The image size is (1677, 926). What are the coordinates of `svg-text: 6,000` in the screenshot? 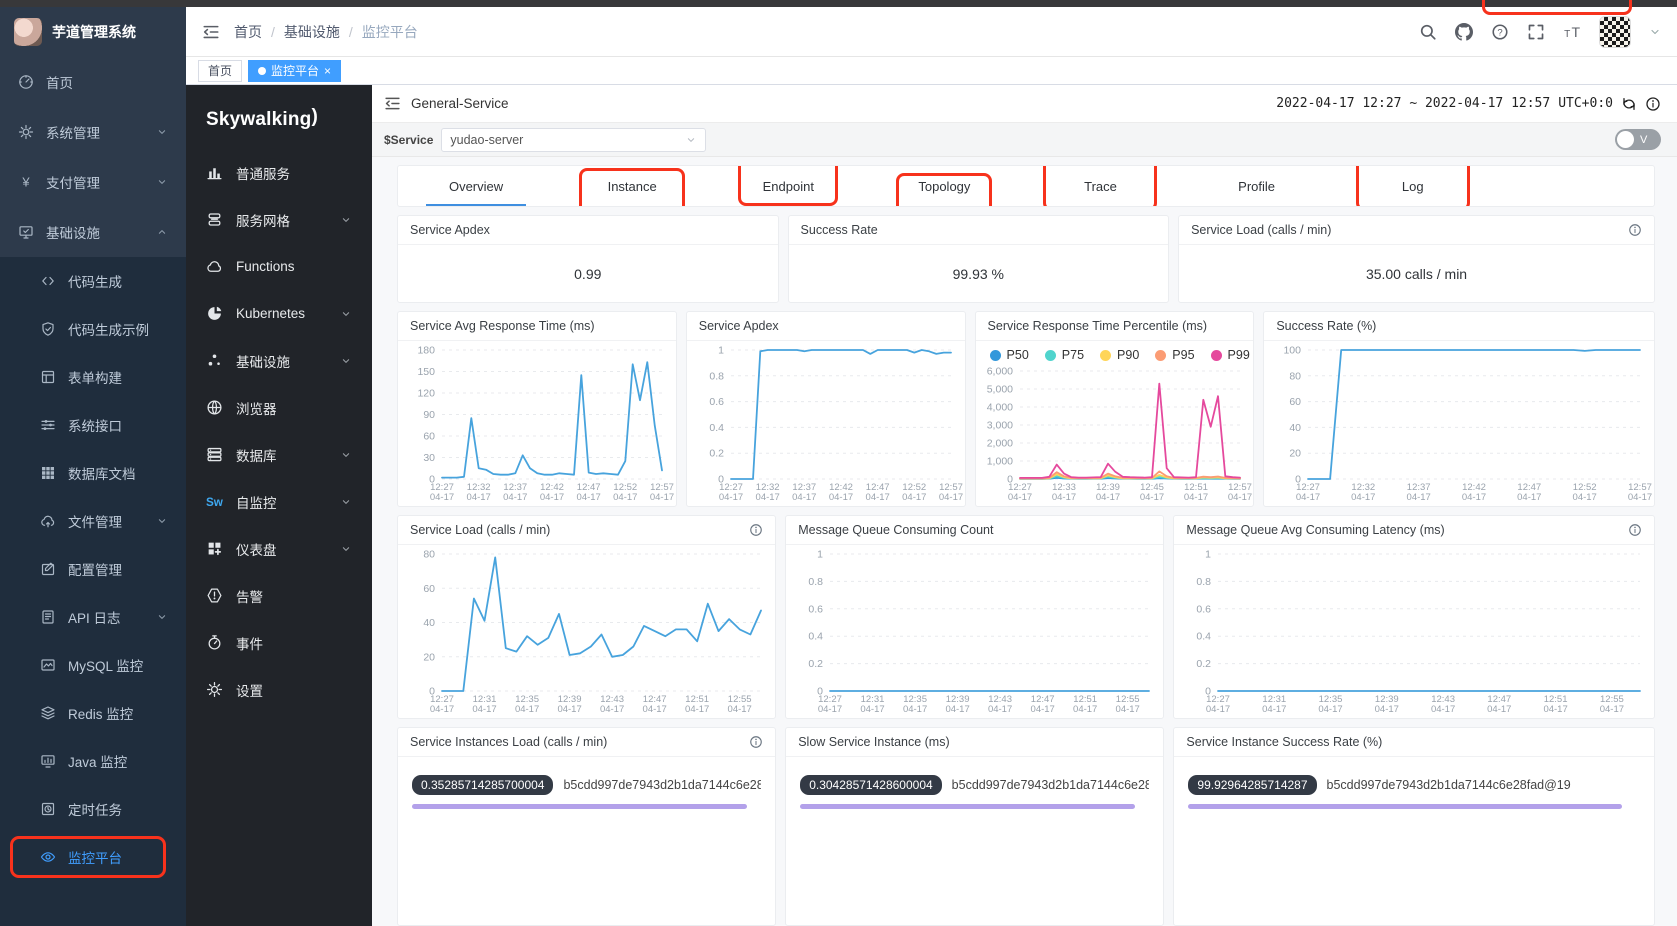 It's located at (999, 372).